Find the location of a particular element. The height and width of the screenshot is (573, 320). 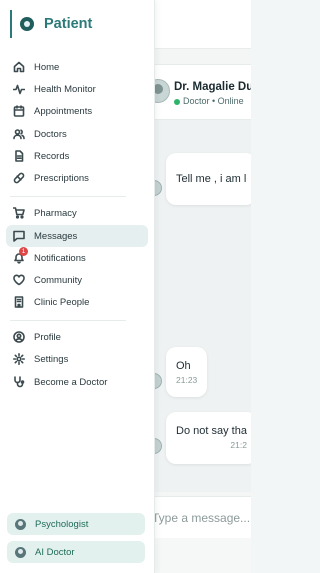

message-input is located at coordinates (200, 518).